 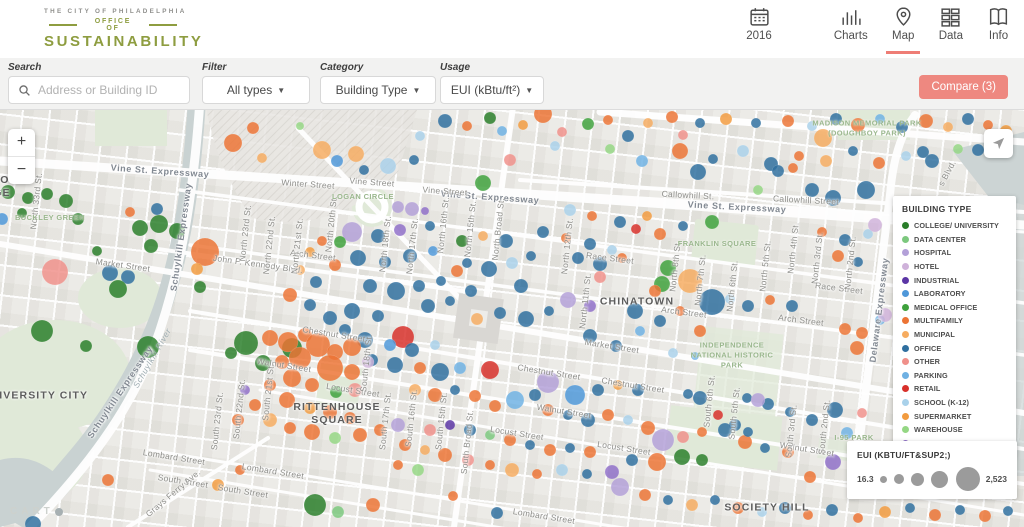 I want to click on nav-item-info: Info, so click(x=998, y=29).